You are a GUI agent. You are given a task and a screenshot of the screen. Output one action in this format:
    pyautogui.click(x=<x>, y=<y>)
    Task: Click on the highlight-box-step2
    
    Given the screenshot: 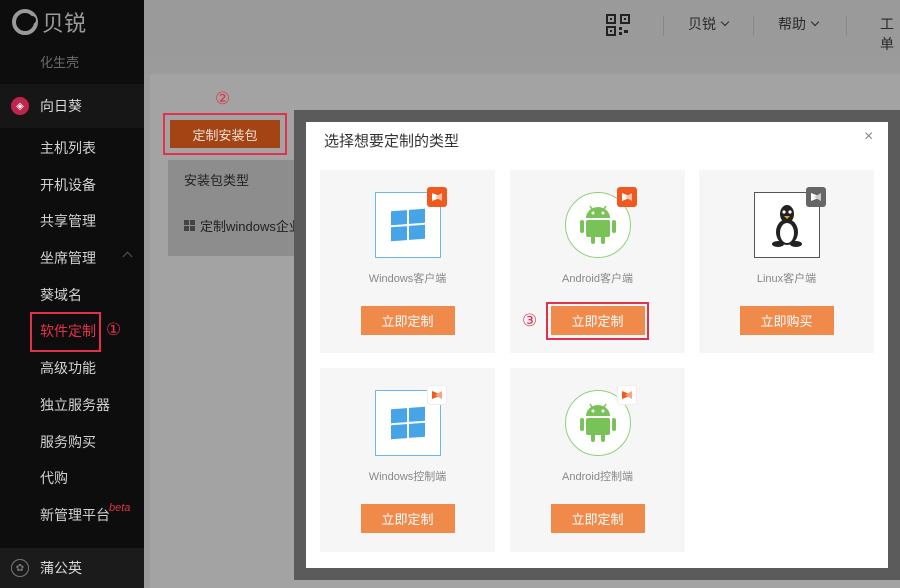 What is the action you would take?
    pyautogui.click(x=225, y=134)
    